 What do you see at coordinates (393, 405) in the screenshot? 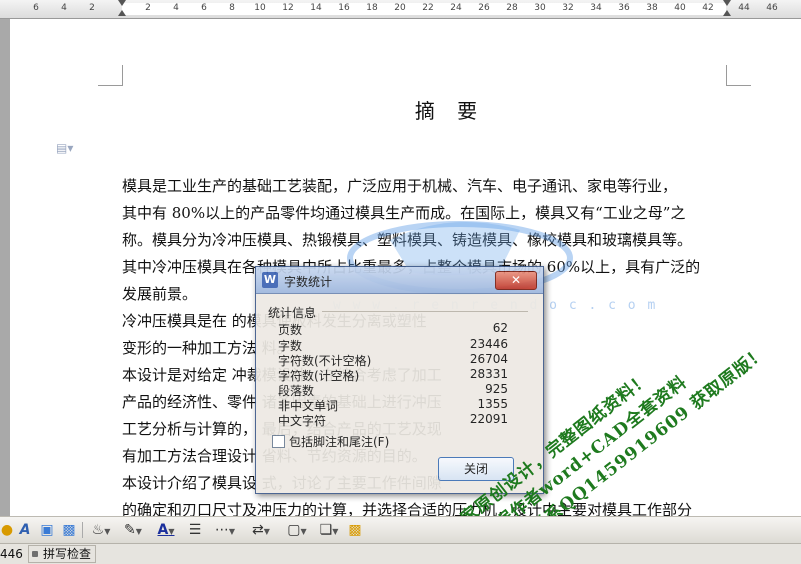
I see `stat-row-non-chinese-words: 非中文单词 1355` at bounding box center [393, 405].